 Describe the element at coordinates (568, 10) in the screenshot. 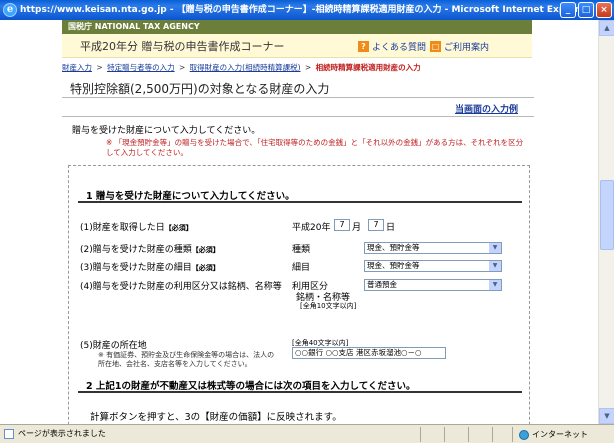

I see `minimize-button: _` at that location.